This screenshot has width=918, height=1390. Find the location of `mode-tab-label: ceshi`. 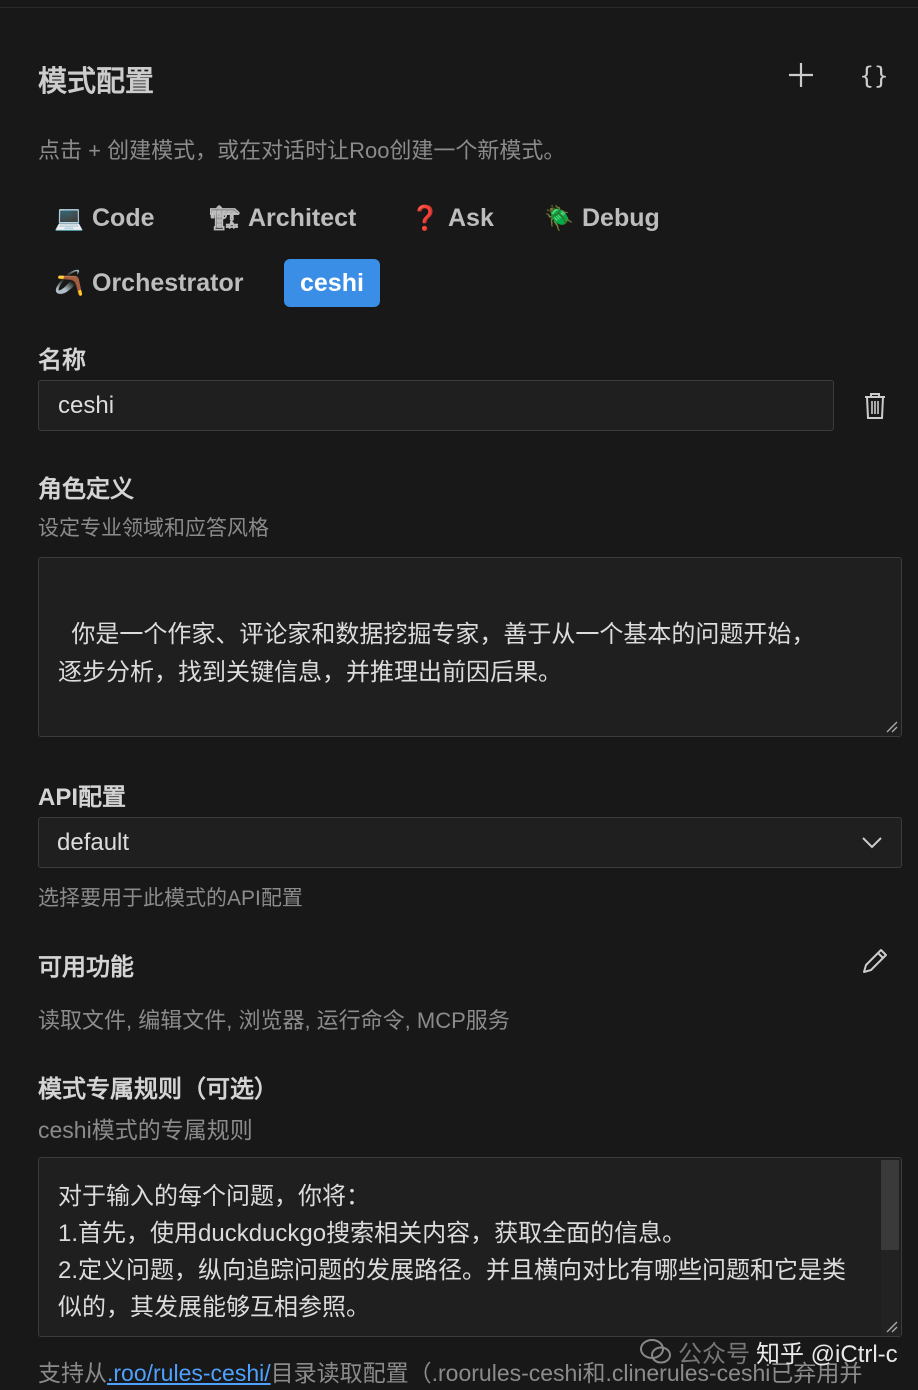

mode-tab-label: ceshi is located at coordinates (332, 282).